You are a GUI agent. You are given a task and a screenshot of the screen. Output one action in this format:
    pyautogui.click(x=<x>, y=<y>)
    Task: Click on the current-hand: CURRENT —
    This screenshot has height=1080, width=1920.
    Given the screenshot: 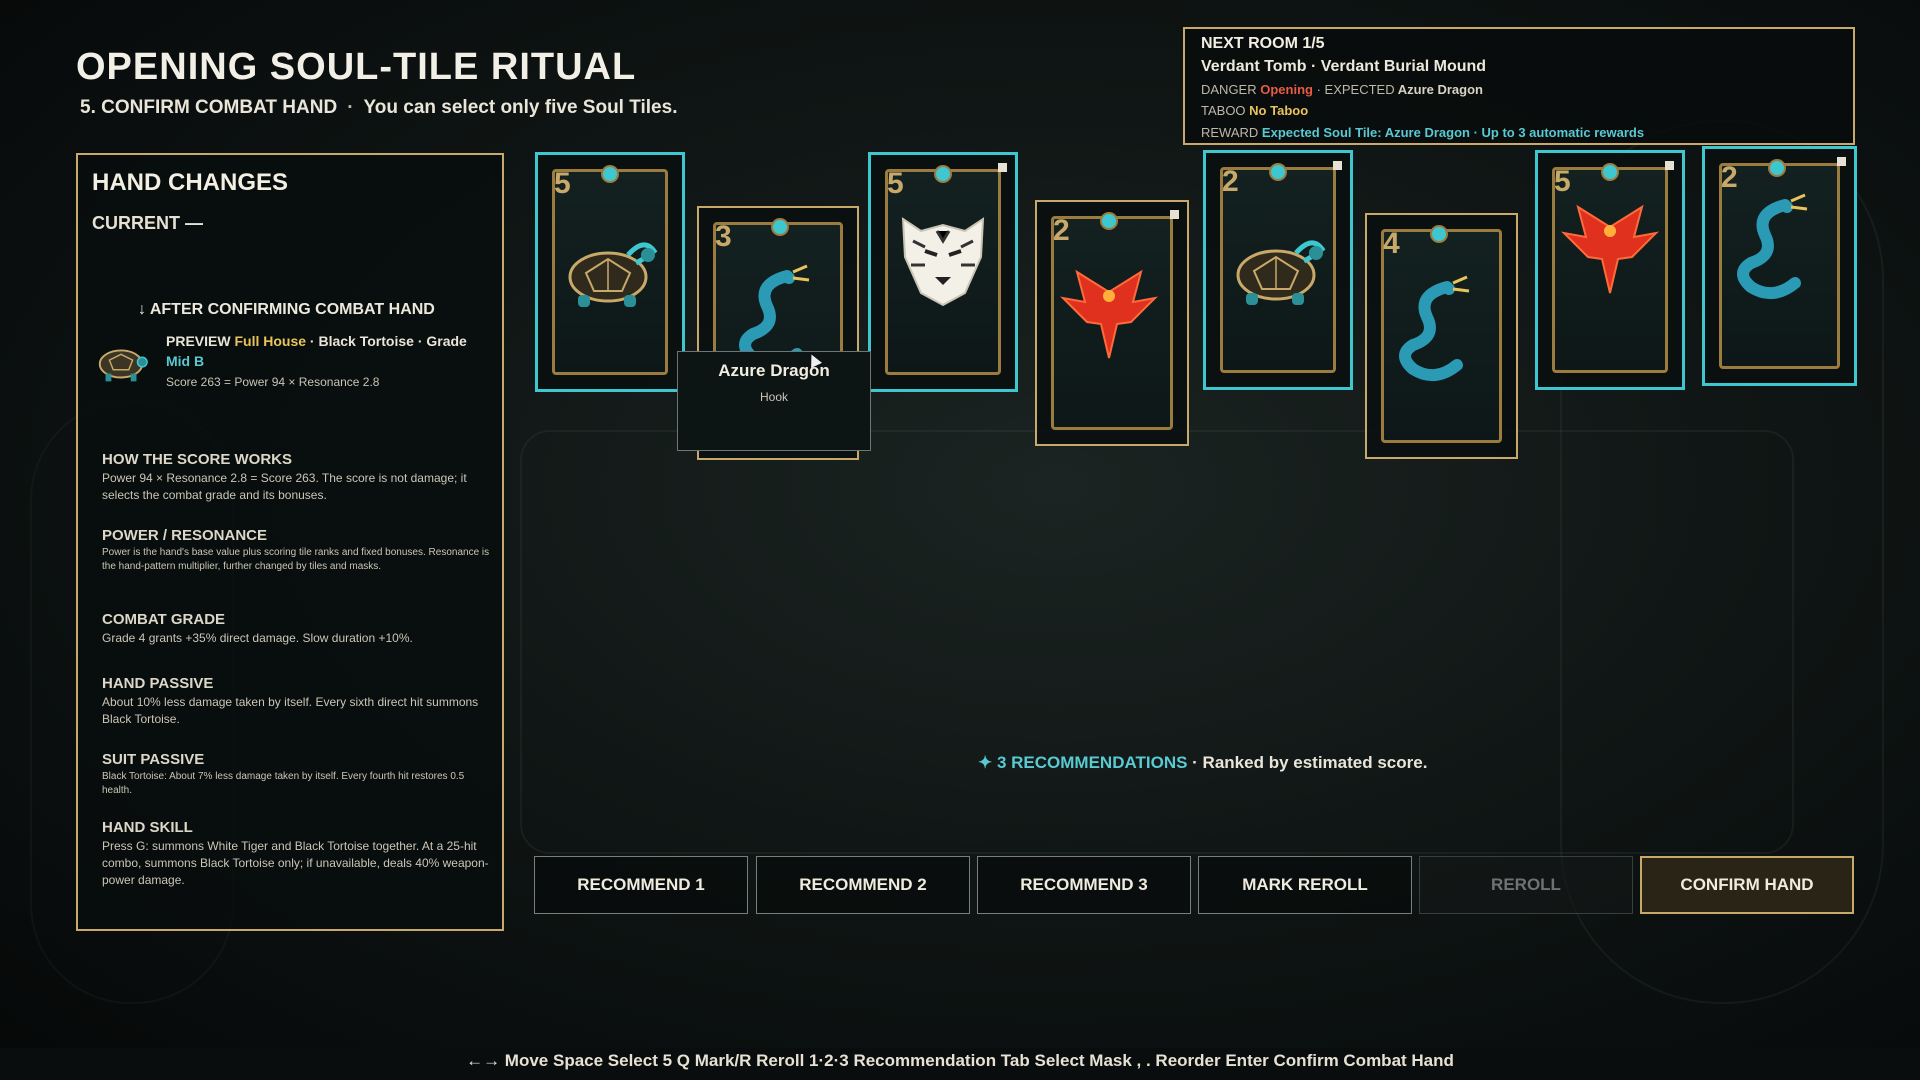 What is the action you would take?
    pyautogui.click(x=147, y=223)
    